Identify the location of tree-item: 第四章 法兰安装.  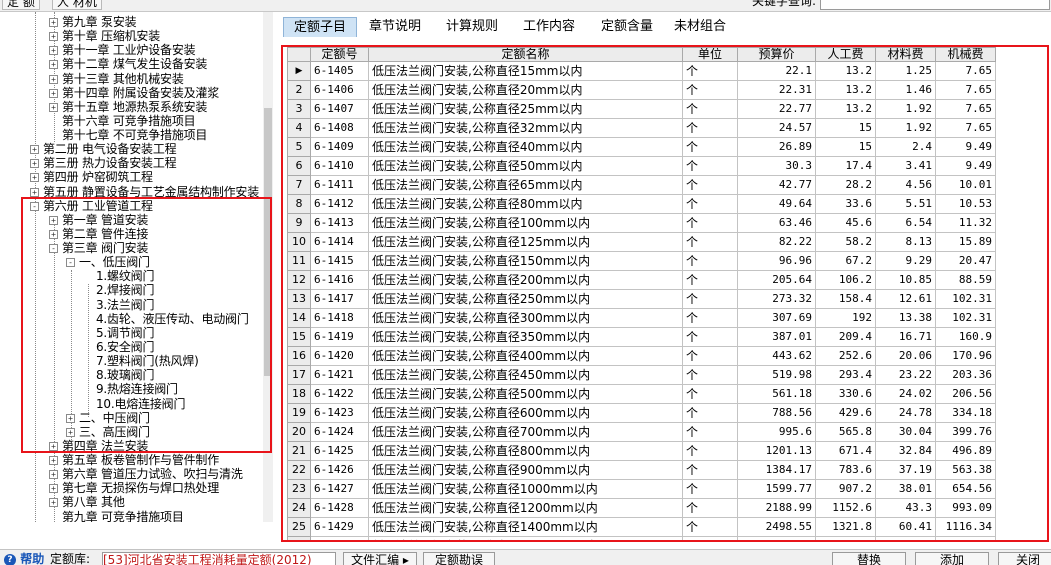
(105, 446).